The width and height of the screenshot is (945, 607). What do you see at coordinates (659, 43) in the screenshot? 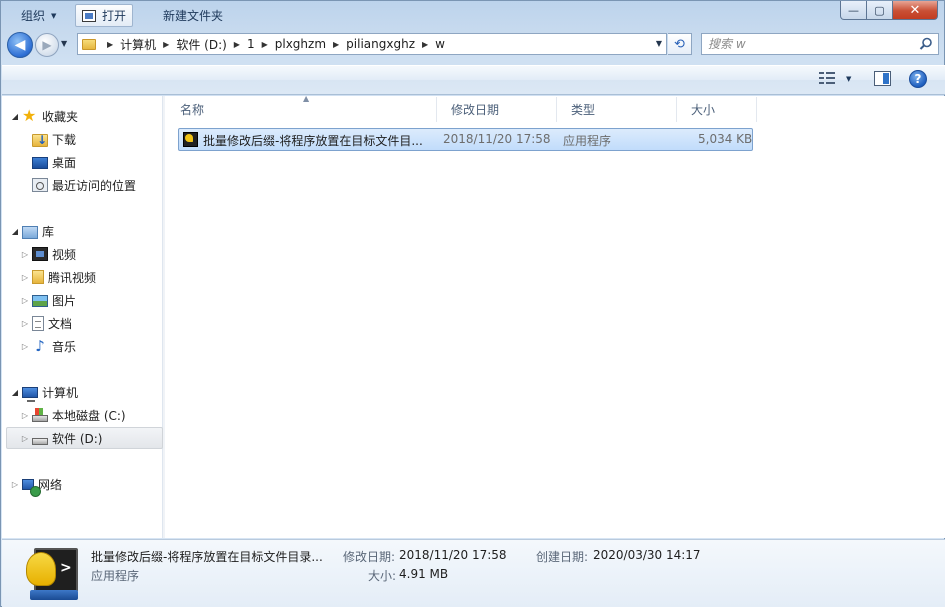
I see `address-dropdown: ▼` at bounding box center [659, 43].